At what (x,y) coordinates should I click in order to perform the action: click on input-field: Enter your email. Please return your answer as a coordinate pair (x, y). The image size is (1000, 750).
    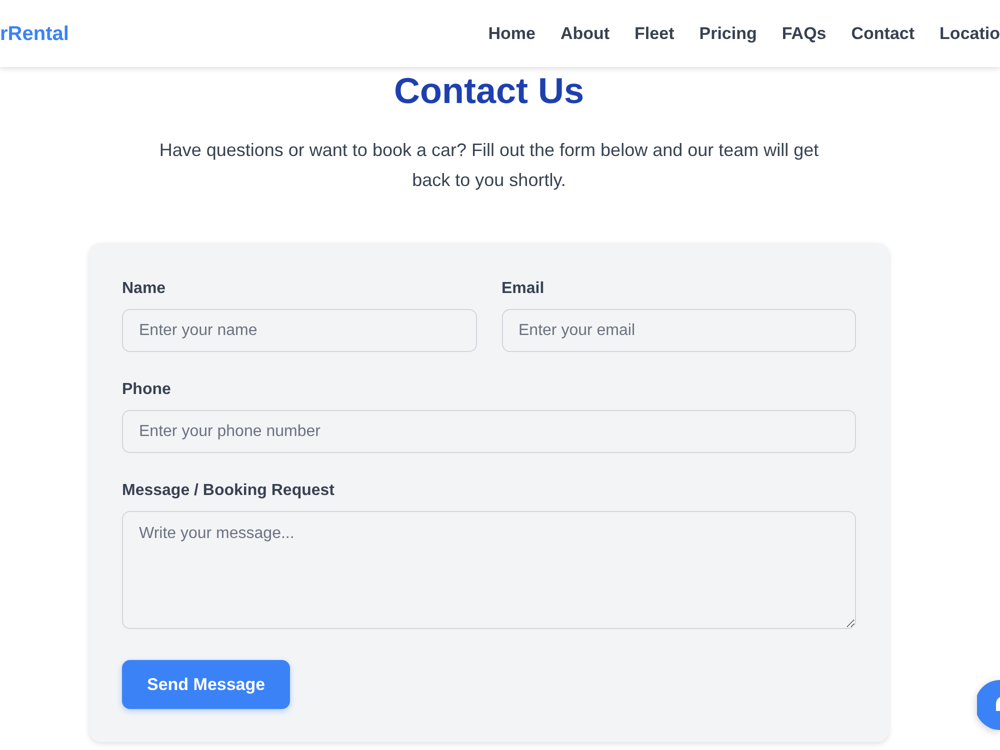
    Looking at the image, I should click on (679, 330).